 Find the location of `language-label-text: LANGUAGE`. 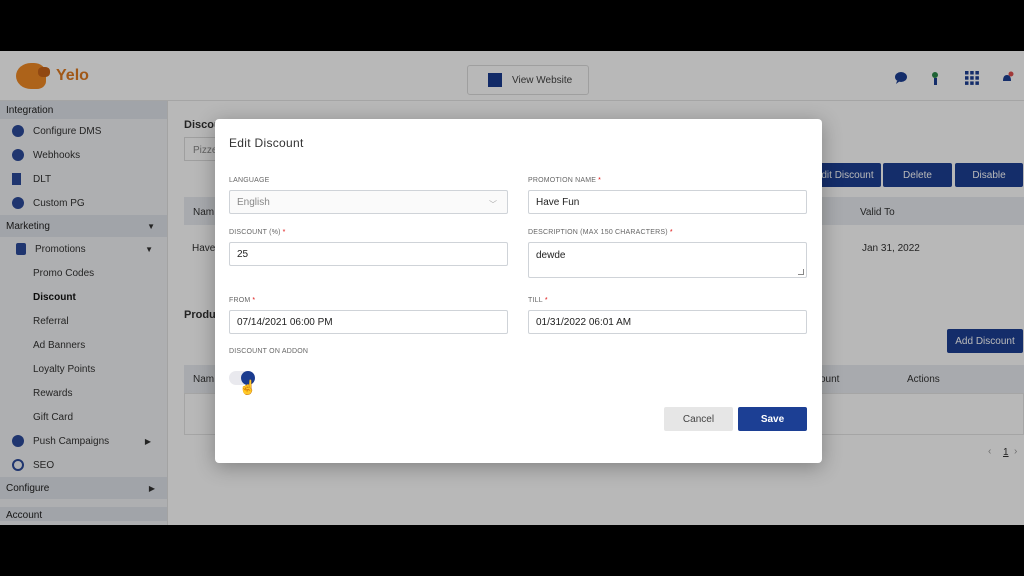

language-label-text: LANGUAGE is located at coordinates (249, 180).